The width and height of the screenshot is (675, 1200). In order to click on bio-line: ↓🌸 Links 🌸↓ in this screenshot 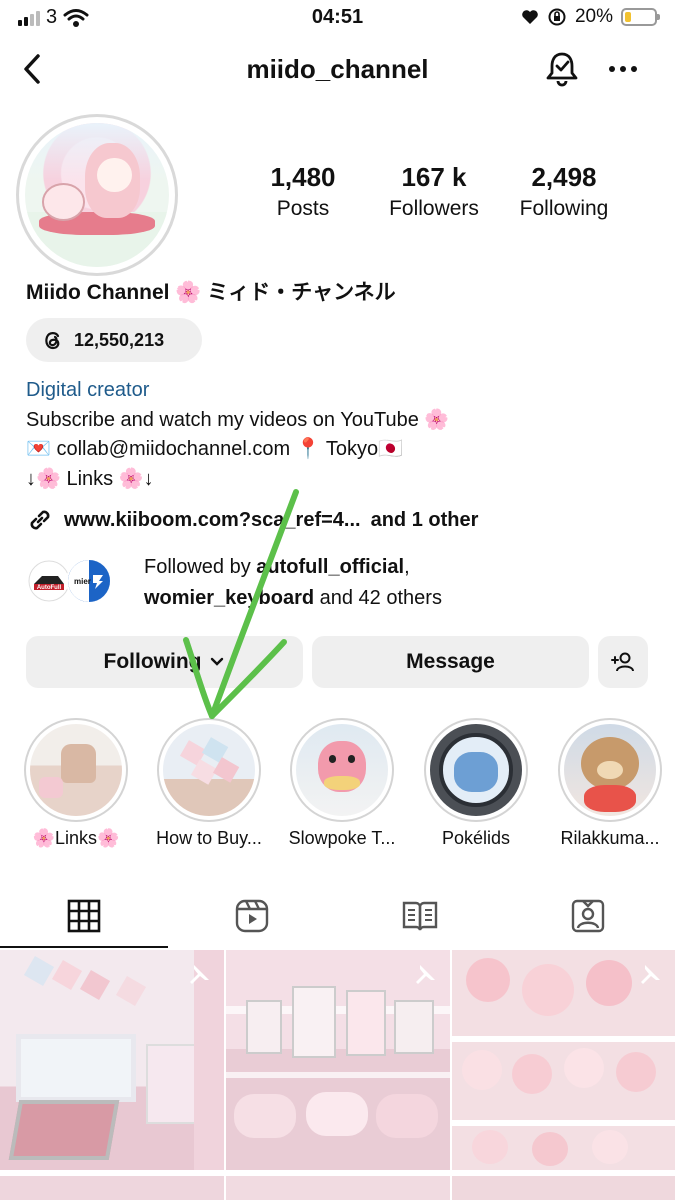, I will do `click(90, 478)`.